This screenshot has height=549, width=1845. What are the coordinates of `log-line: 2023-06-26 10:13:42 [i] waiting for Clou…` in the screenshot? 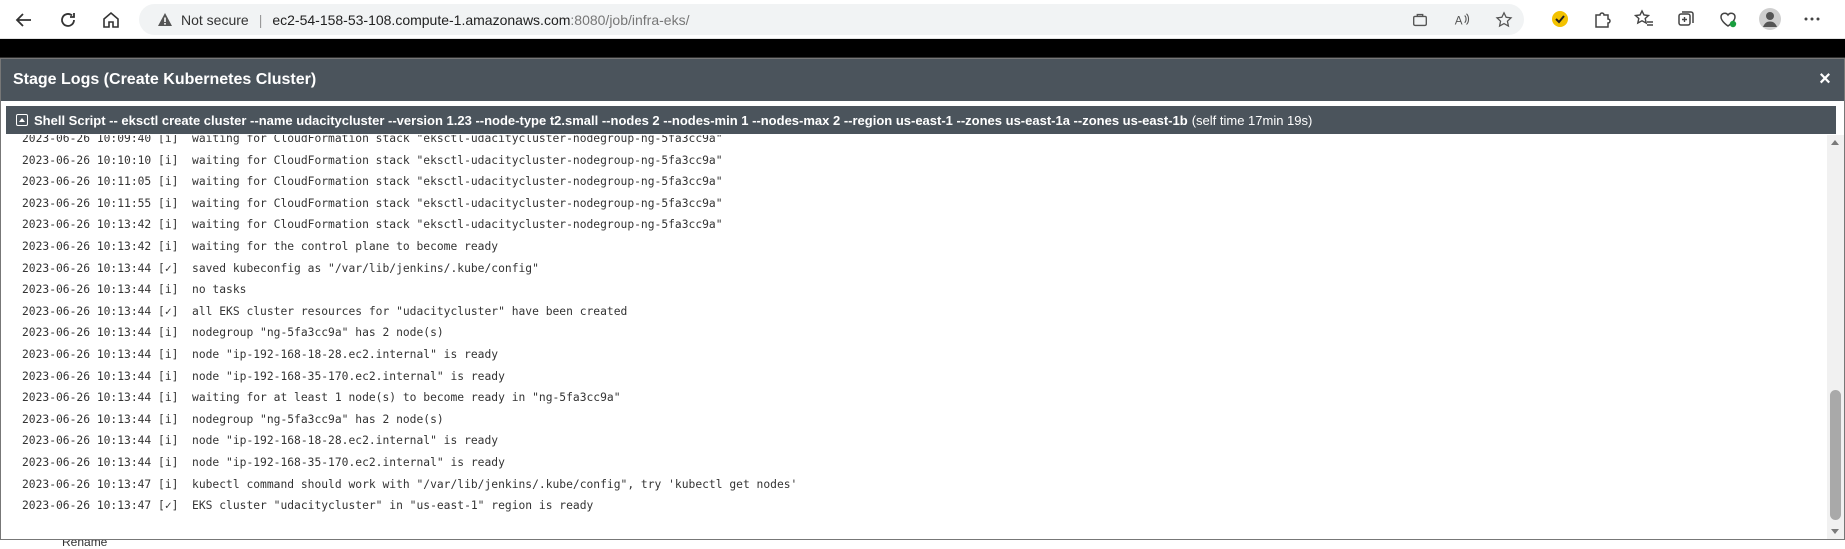 It's located at (372, 225).